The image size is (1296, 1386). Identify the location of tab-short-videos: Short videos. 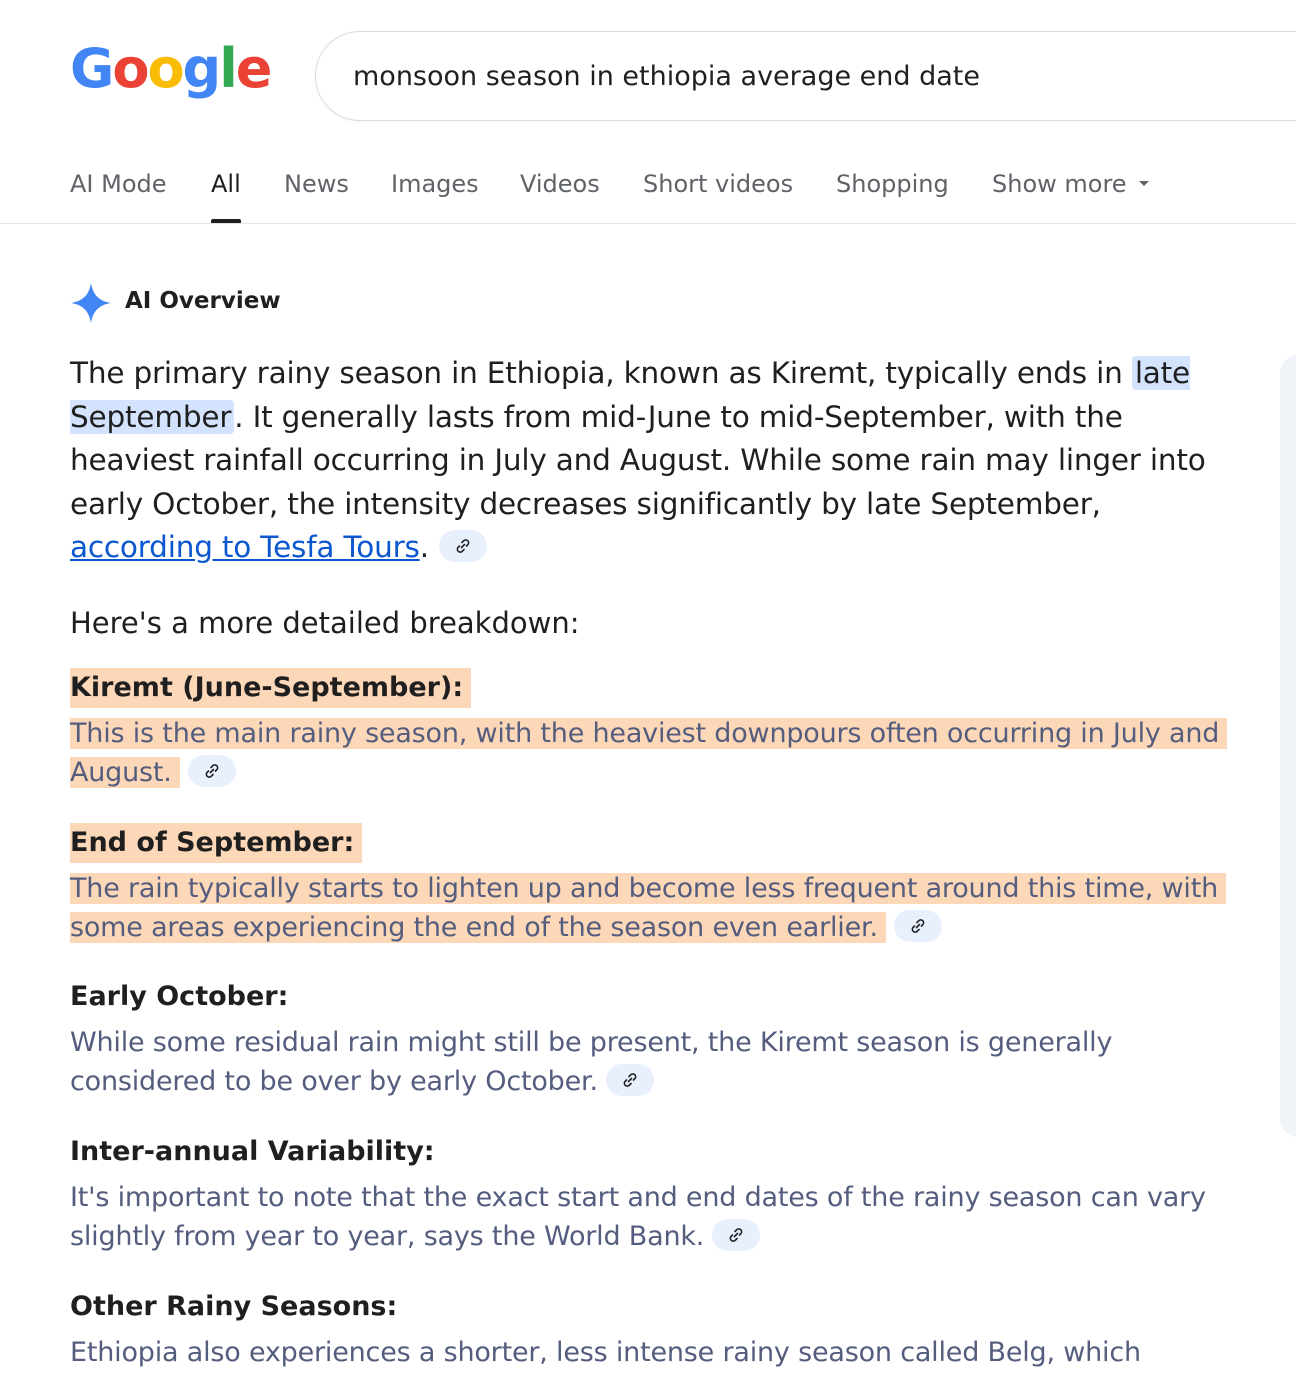
(718, 196).